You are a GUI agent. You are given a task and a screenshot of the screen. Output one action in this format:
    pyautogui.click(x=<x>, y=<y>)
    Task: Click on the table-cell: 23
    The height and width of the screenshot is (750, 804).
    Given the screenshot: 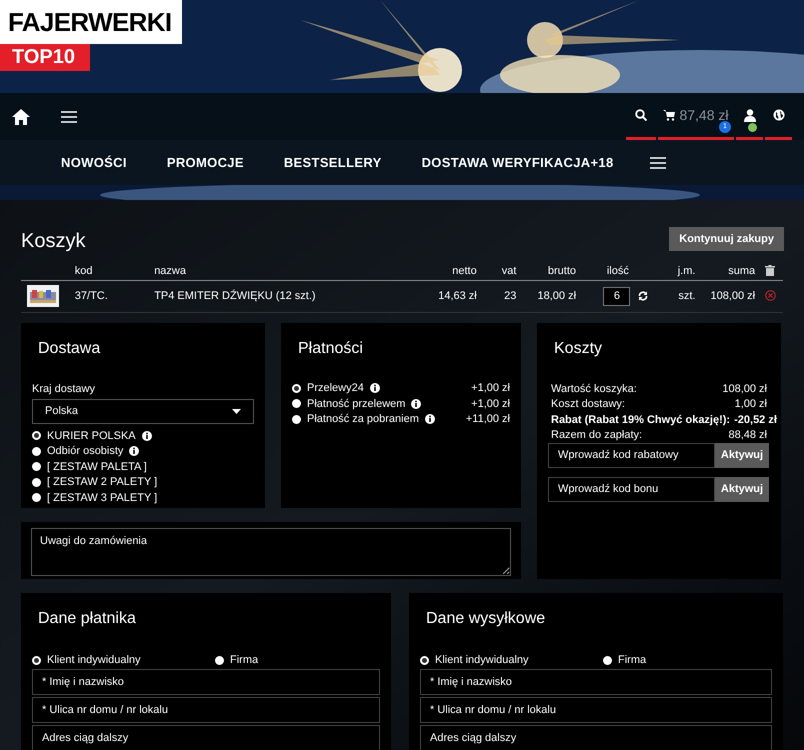 What is the action you would take?
    pyautogui.click(x=510, y=296)
    